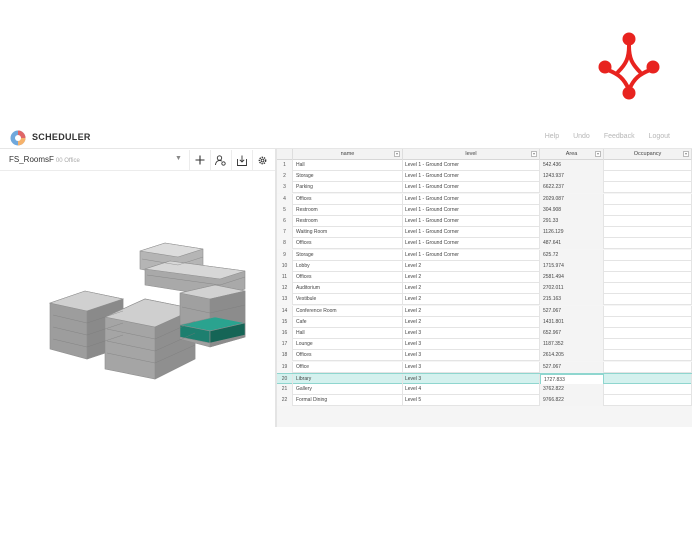  I want to click on cell-area: 2581.494, so click(572, 277).